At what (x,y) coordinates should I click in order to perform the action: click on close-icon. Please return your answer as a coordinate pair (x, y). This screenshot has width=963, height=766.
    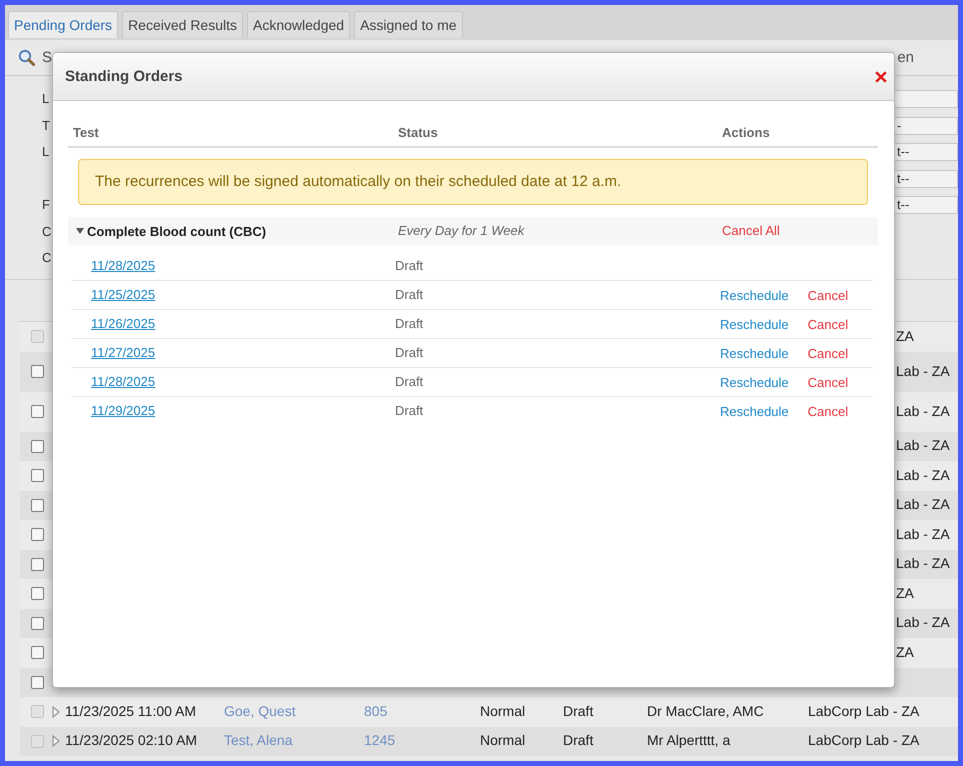
    Looking at the image, I should click on (881, 76).